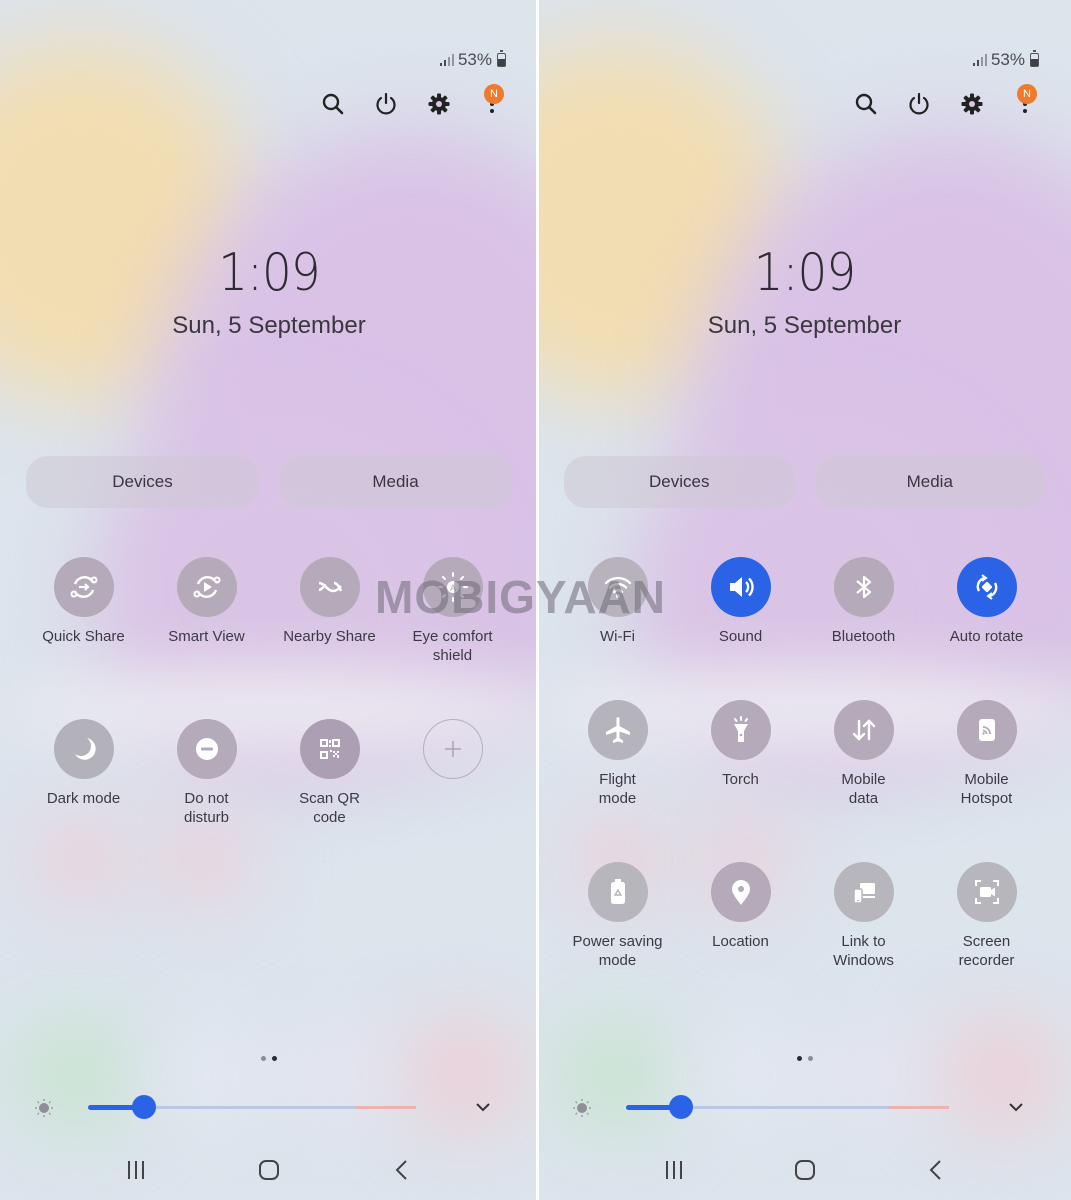  I want to click on torch-icon, so click(740, 729).